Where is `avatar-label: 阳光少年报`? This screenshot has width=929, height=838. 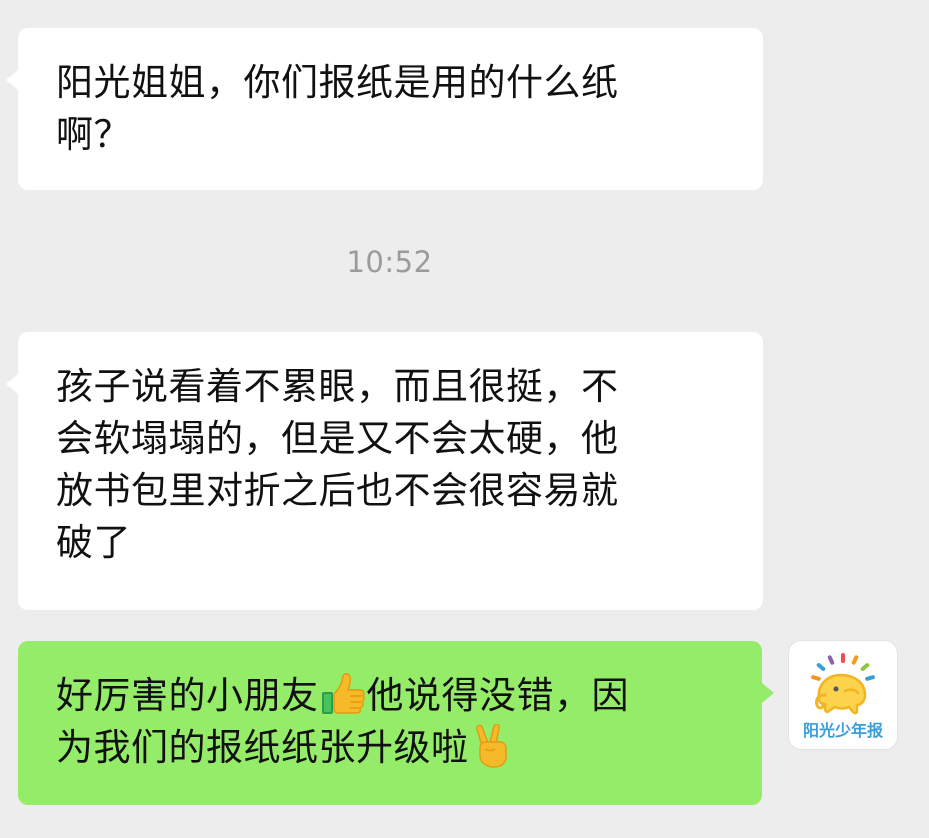
avatar-label: 阳光少年报 is located at coordinates (842, 730).